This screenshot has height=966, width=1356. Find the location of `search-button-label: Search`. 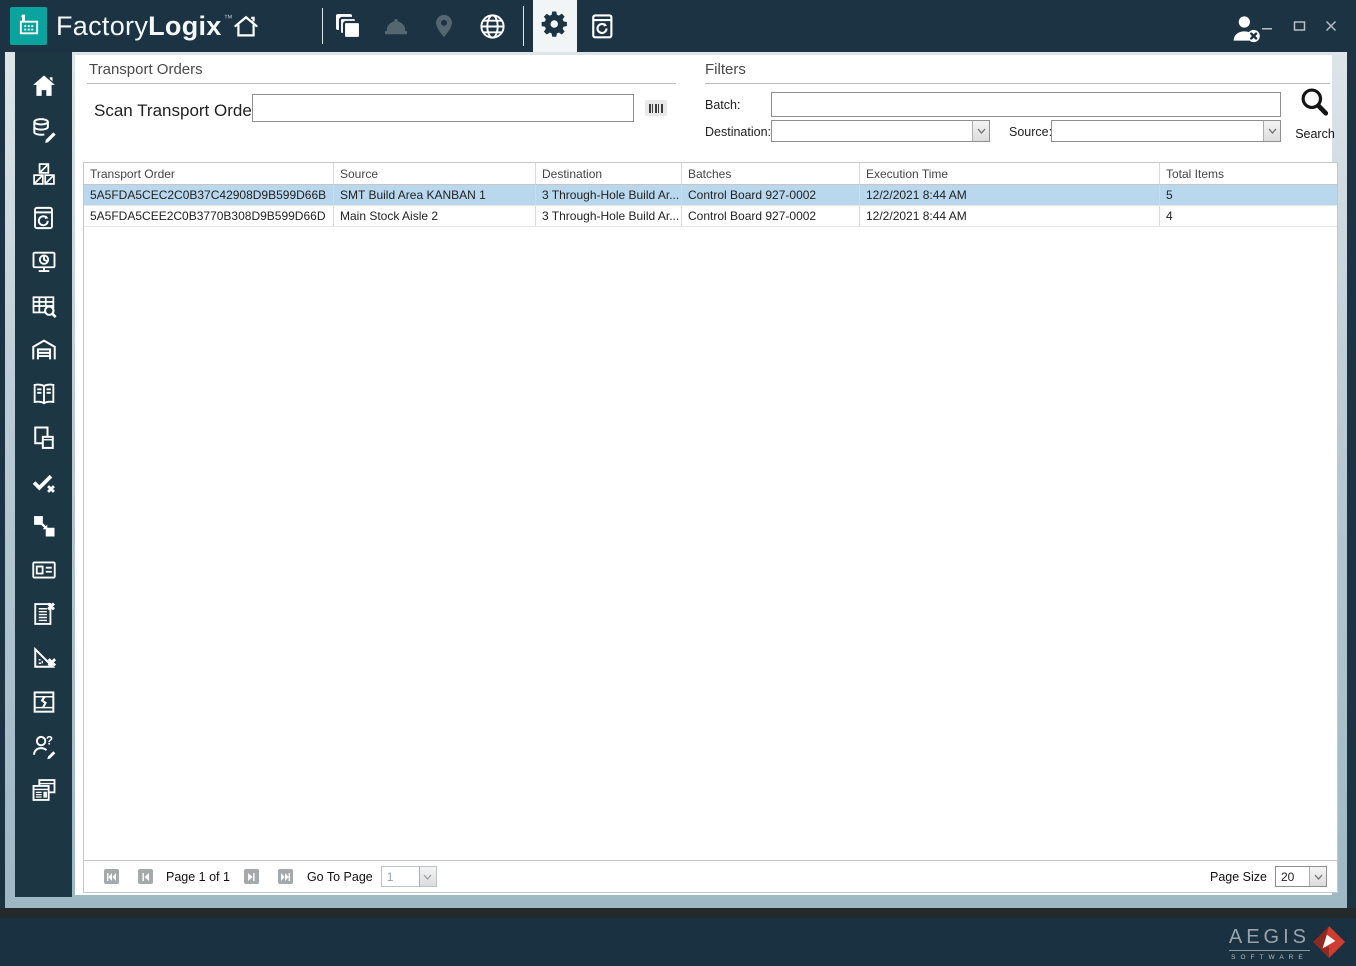

search-button-label: Search is located at coordinates (1315, 134).